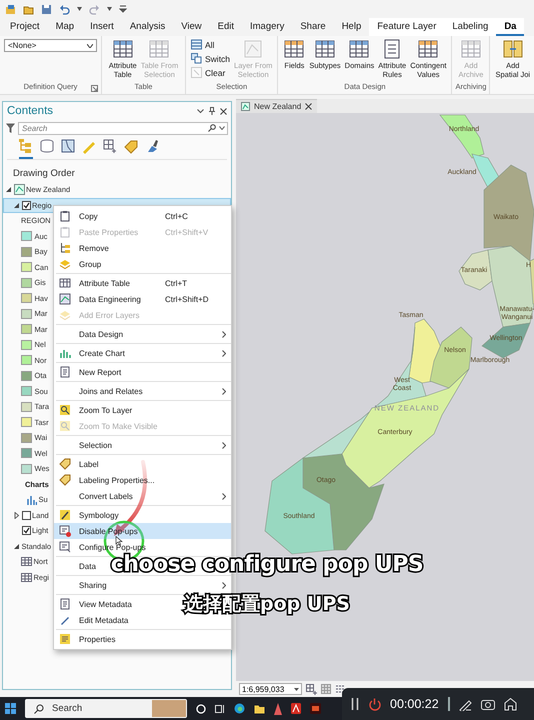 The image size is (534, 720). Describe the element at coordinates (22, 45) in the screenshot. I see `dropdown-value: <None>` at that location.